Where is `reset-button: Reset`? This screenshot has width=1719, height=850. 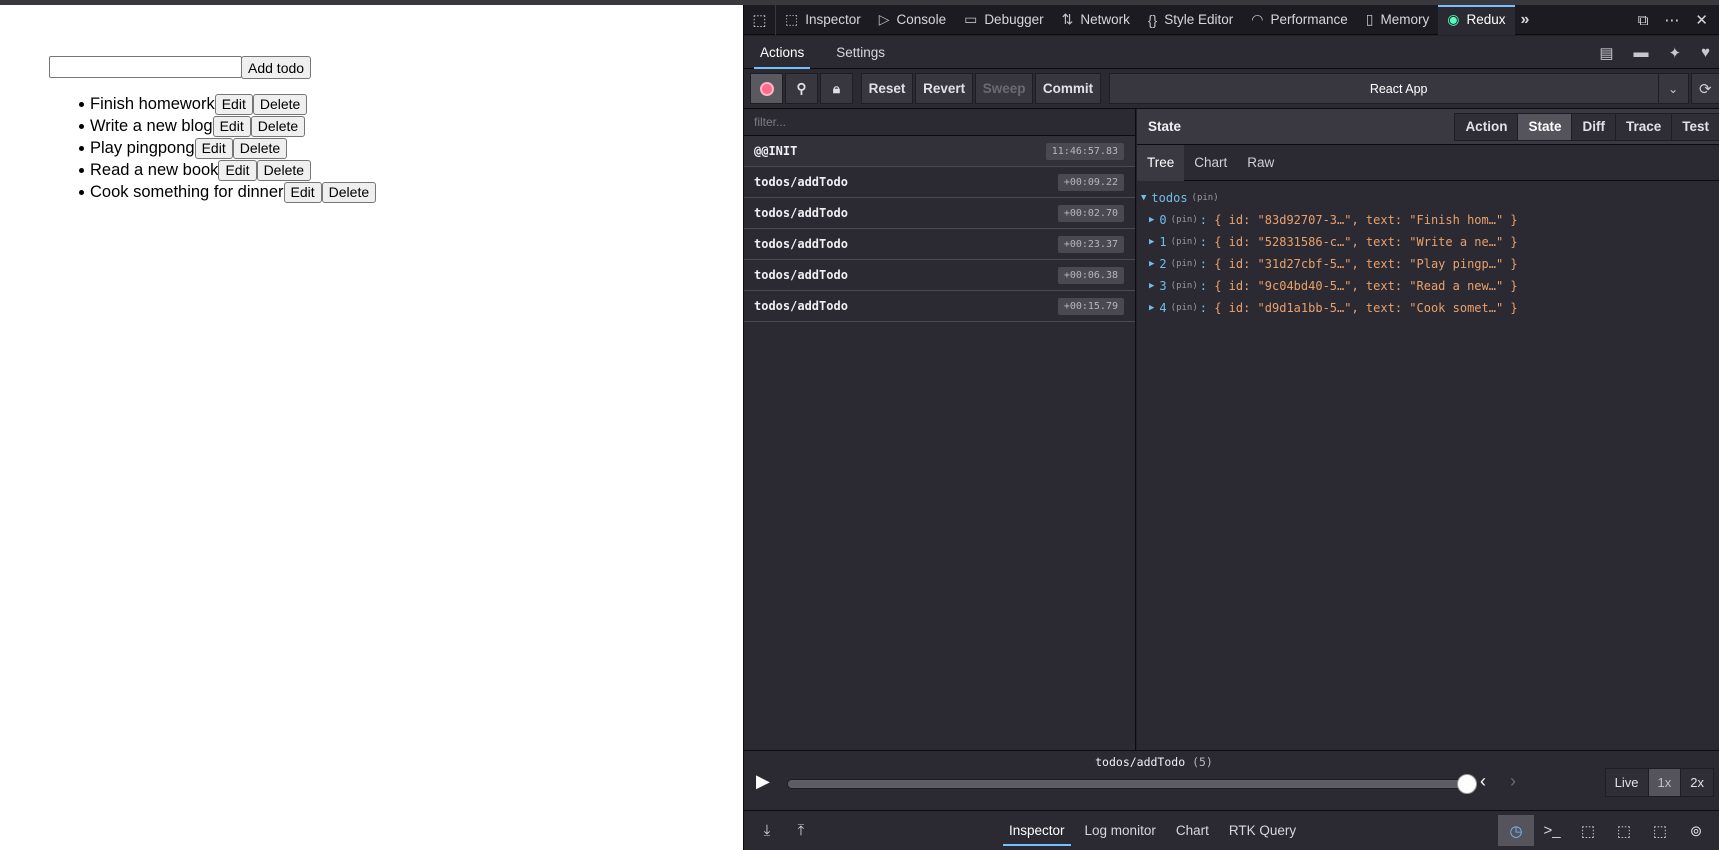
reset-button: Reset is located at coordinates (887, 88).